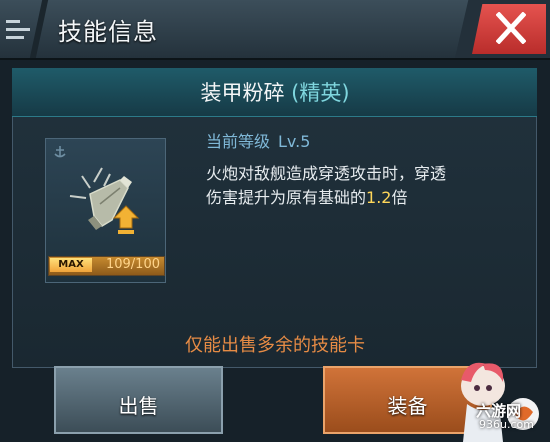  What do you see at coordinates (104, 200) in the screenshot?
I see `shell-icon` at bounding box center [104, 200].